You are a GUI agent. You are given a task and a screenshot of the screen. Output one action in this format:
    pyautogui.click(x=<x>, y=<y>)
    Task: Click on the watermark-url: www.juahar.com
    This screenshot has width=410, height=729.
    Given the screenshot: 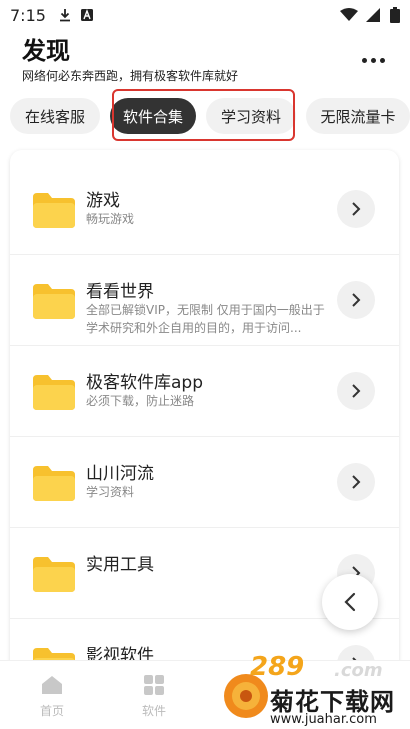 What is the action you would take?
    pyautogui.click(x=323, y=719)
    